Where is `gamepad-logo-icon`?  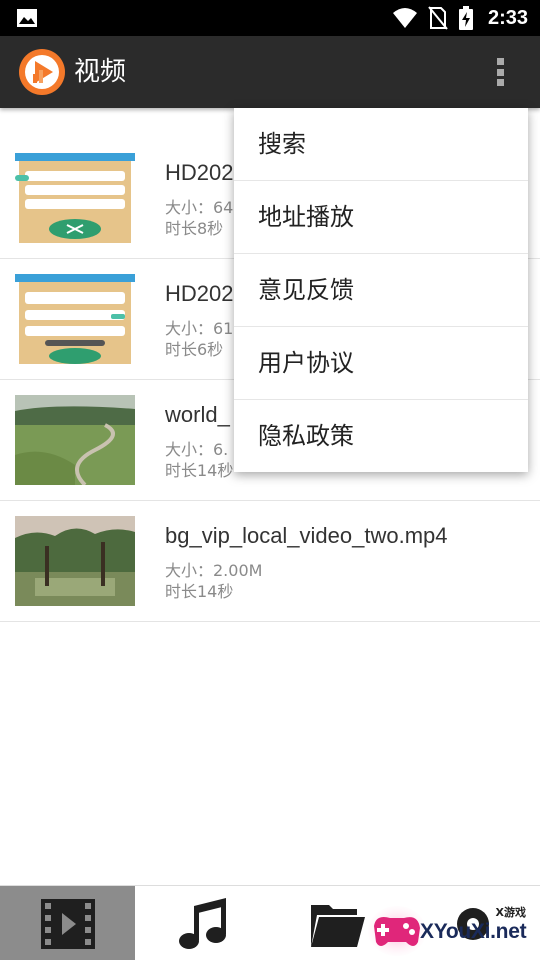
gamepad-logo-icon is located at coordinates (397, 931).